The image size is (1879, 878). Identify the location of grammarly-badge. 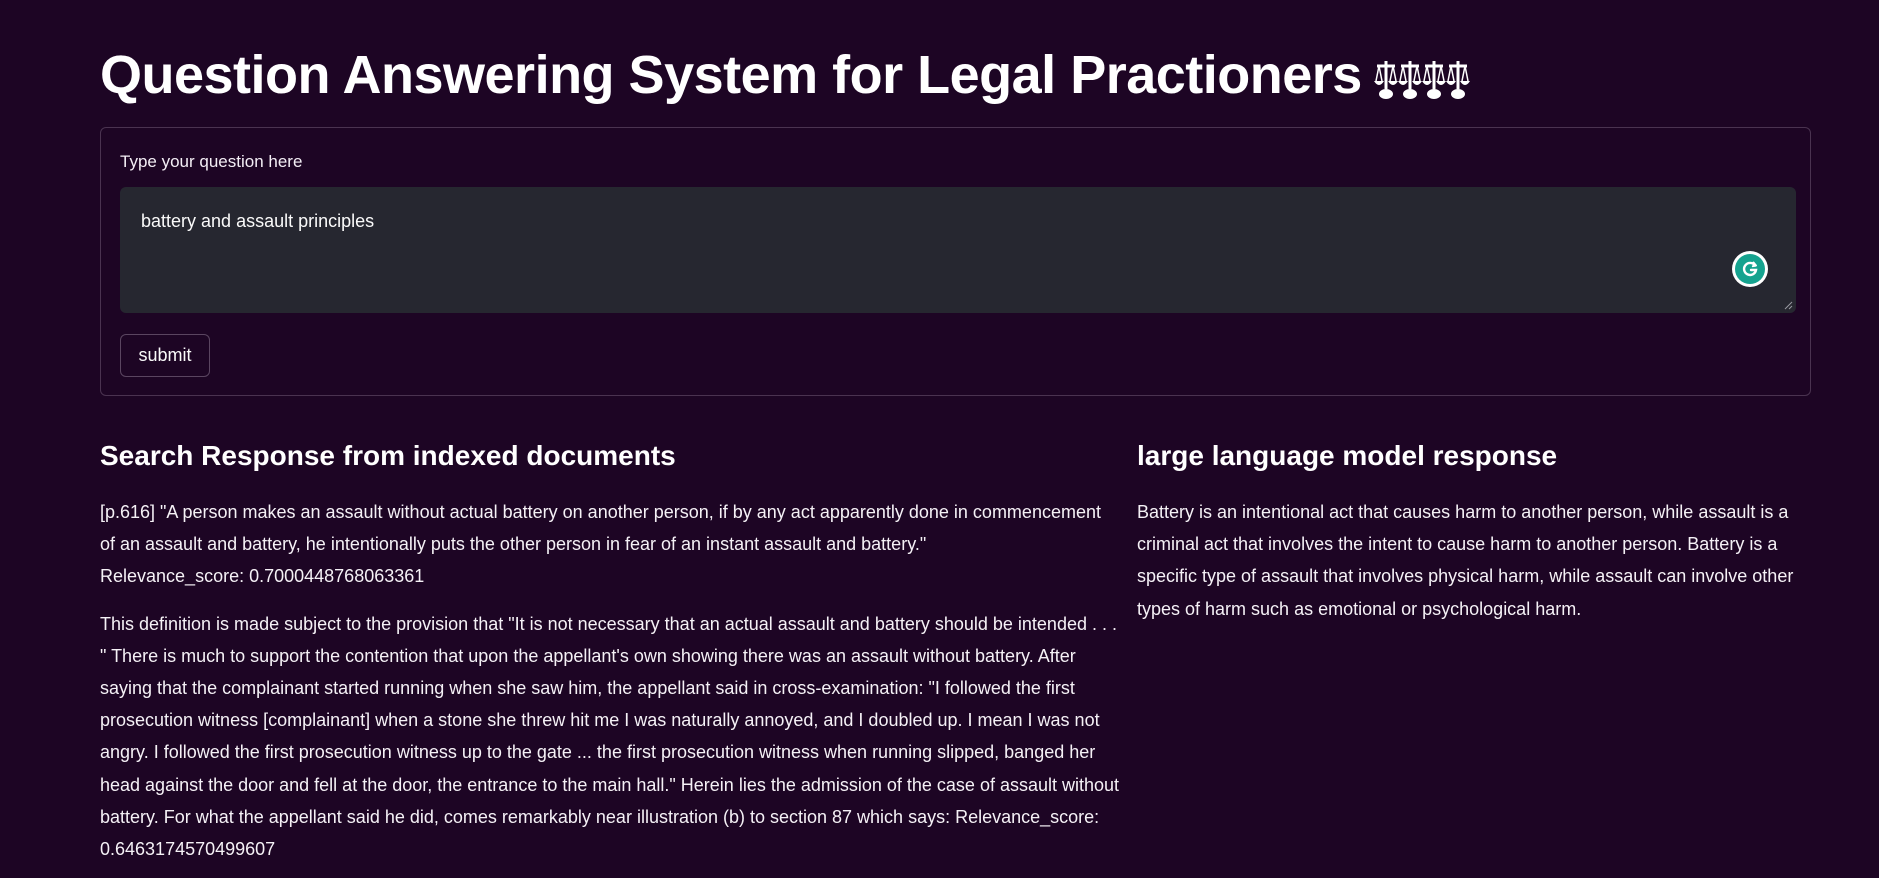
(1750, 269).